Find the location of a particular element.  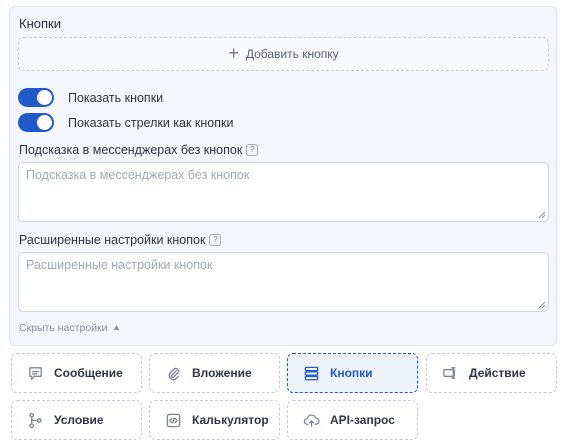

block-label: Условие is located at coordinates (79, 420).